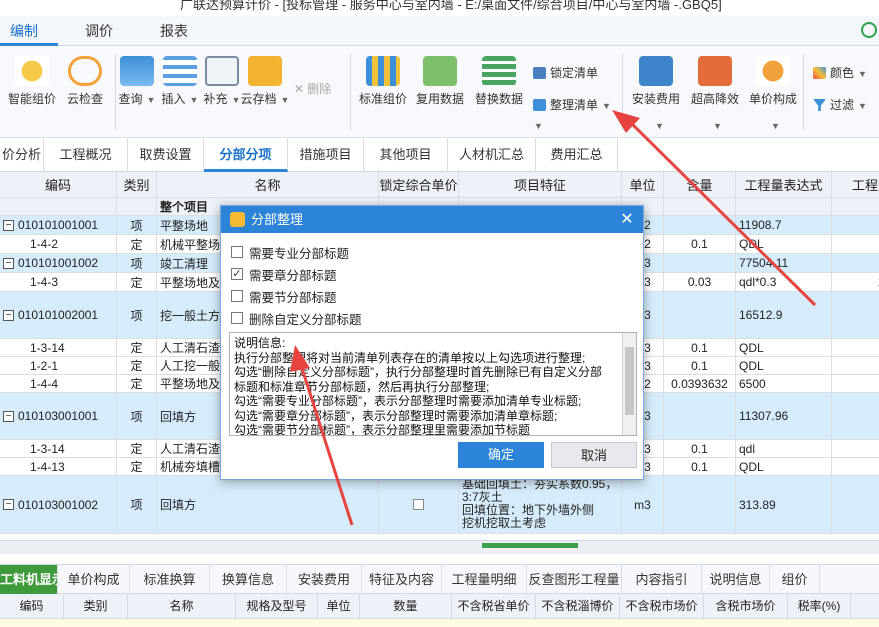 Image resolution: width=879 pixels, height=627 pixels. What do you see at coordinates (577, 155) in the screenshot?
I see `tab-cost-summary: 费用汇总` at bounding box center [577, 155].